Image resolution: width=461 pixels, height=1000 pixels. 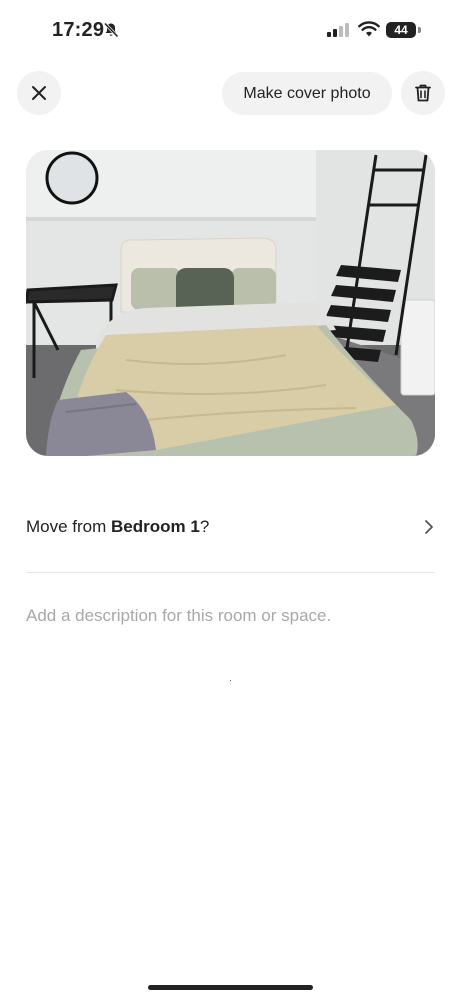 I want to click on trash-icon, so click(x=423, y=93).